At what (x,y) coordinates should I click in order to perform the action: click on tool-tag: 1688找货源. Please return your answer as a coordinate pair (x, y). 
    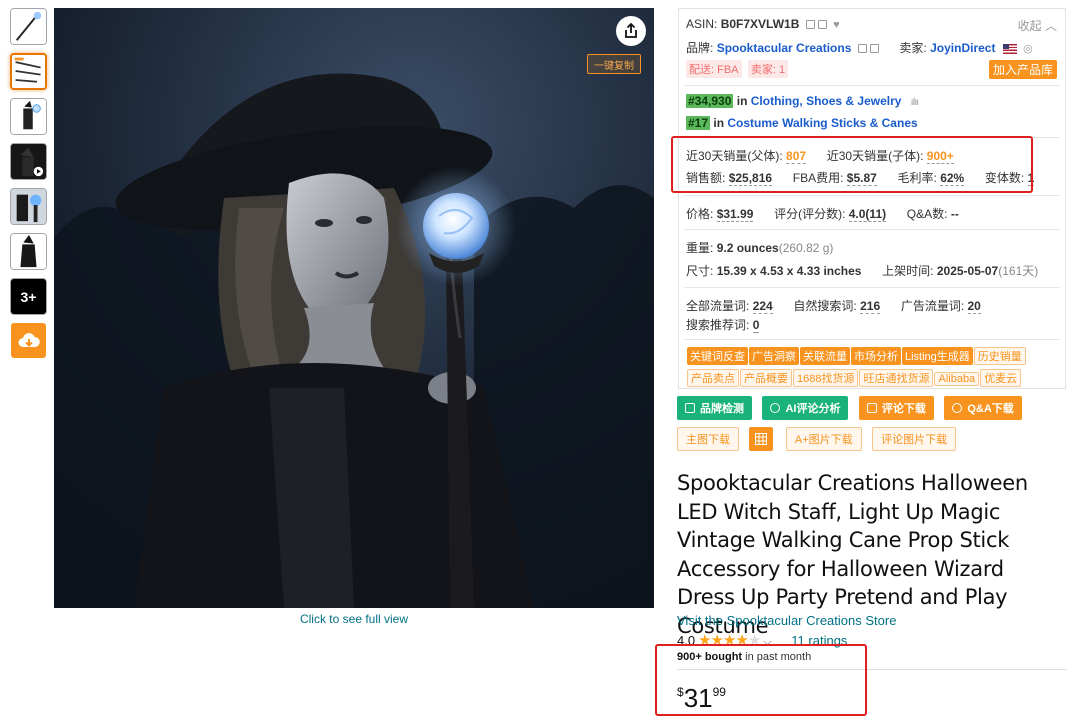
    Looking at the image, I should click on (826, 378).